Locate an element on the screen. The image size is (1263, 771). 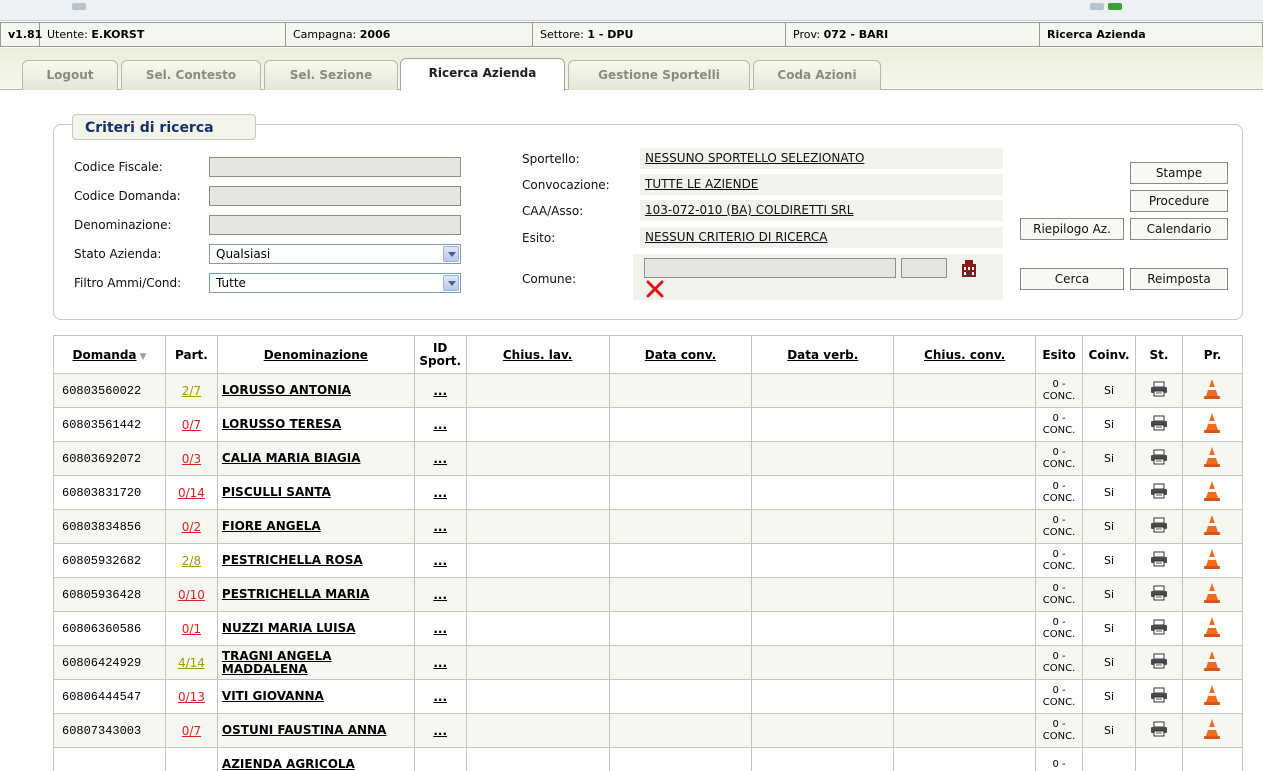
col-chius-conv-header: Chius. conv. is located at coordinates (965, 354).